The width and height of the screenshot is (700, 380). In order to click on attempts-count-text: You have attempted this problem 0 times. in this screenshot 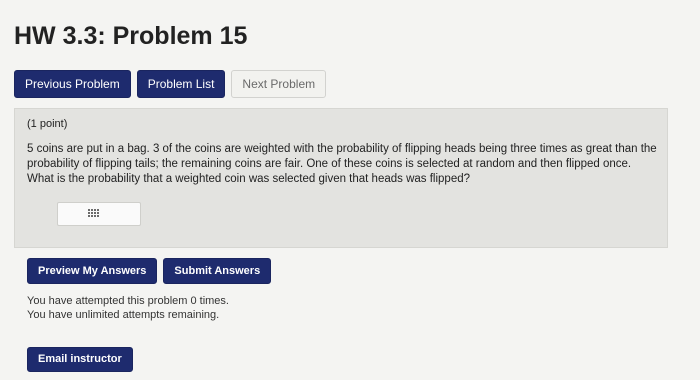, I will do `click(128, 301)`.